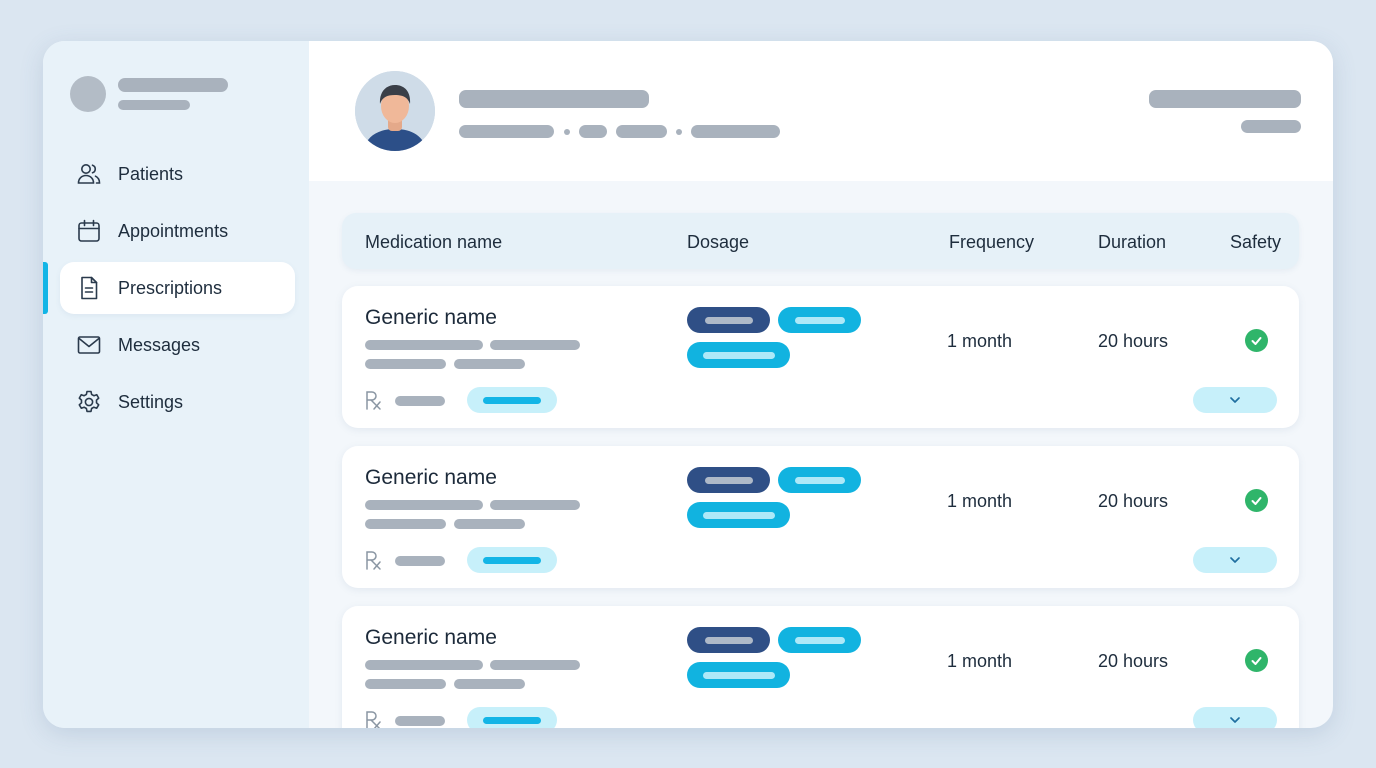  What do you see at coordinates (1132, 242) in the screenshot?
I see `column-header-duration: Duration` at bounding box center [1132, 242].